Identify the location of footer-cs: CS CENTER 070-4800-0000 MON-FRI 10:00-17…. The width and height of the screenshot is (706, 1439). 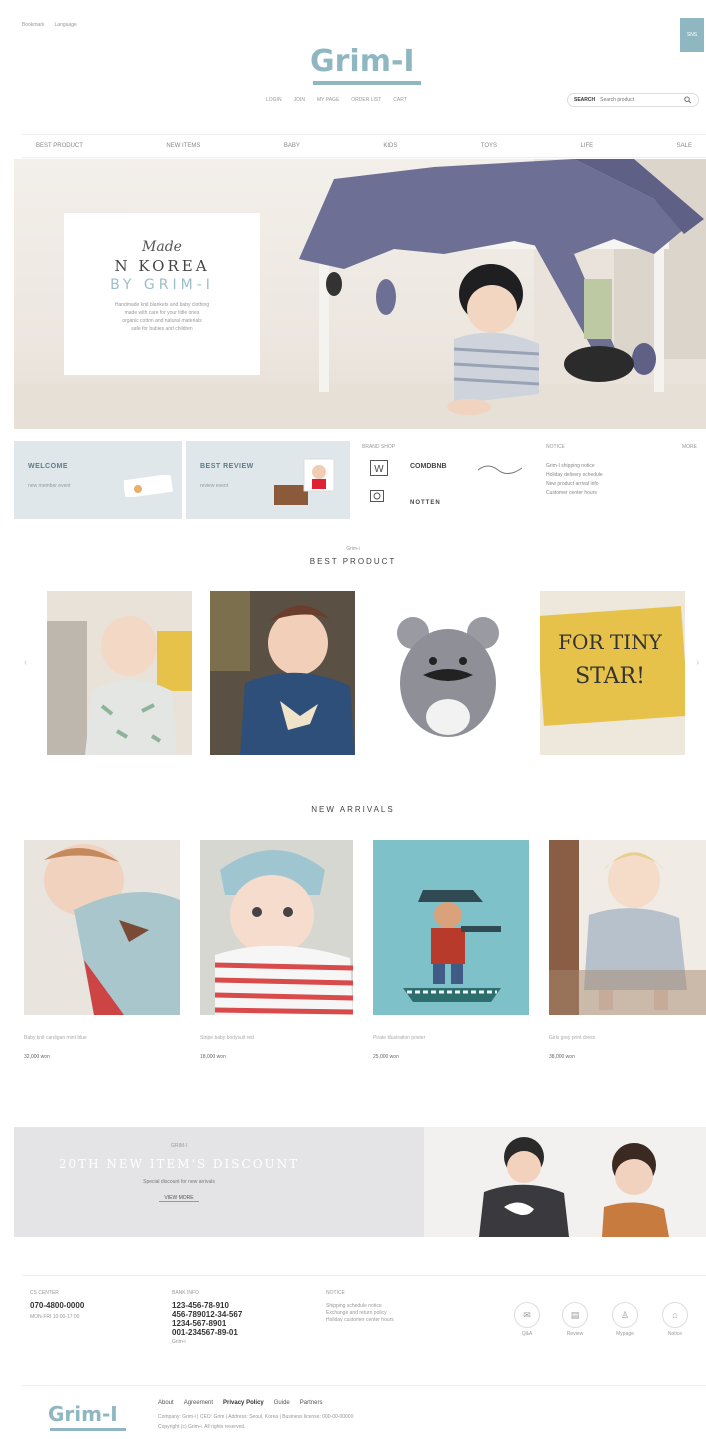
(90, 1305).